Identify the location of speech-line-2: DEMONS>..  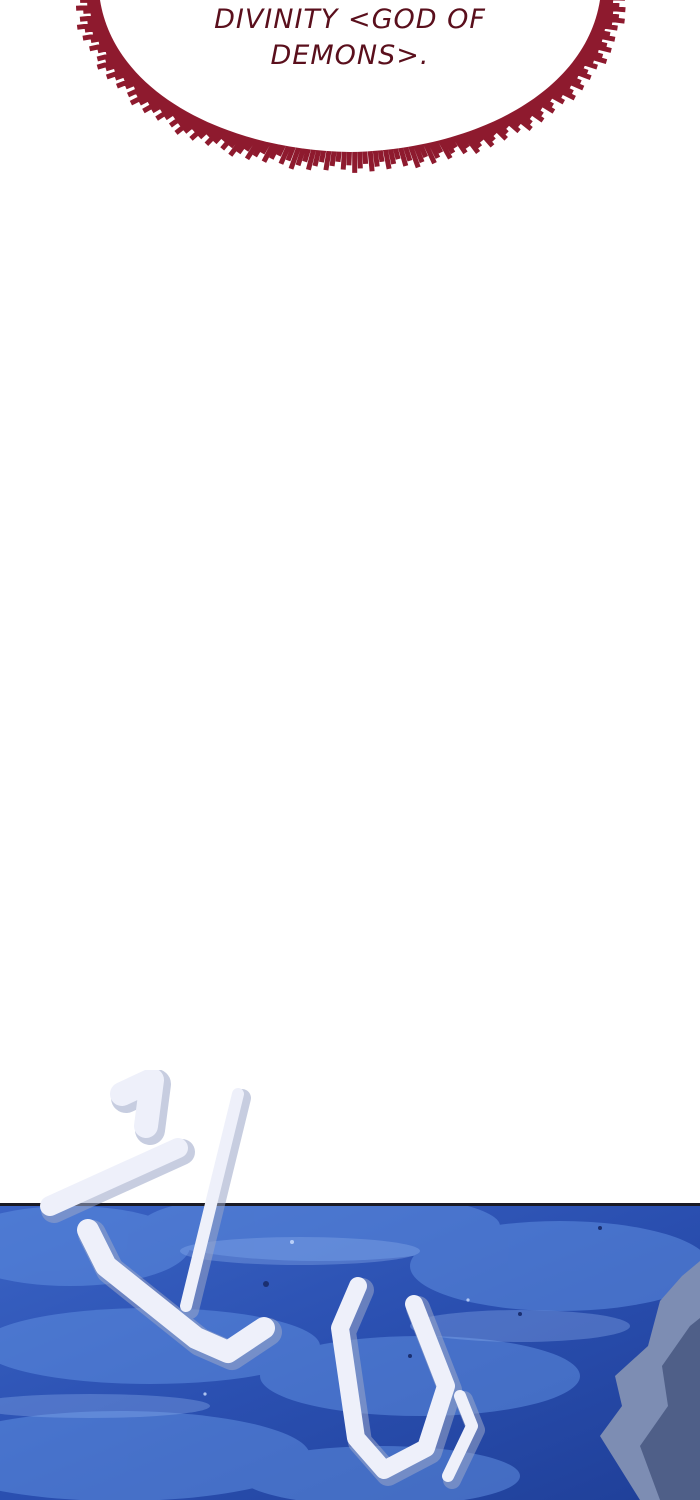
(350, 55).